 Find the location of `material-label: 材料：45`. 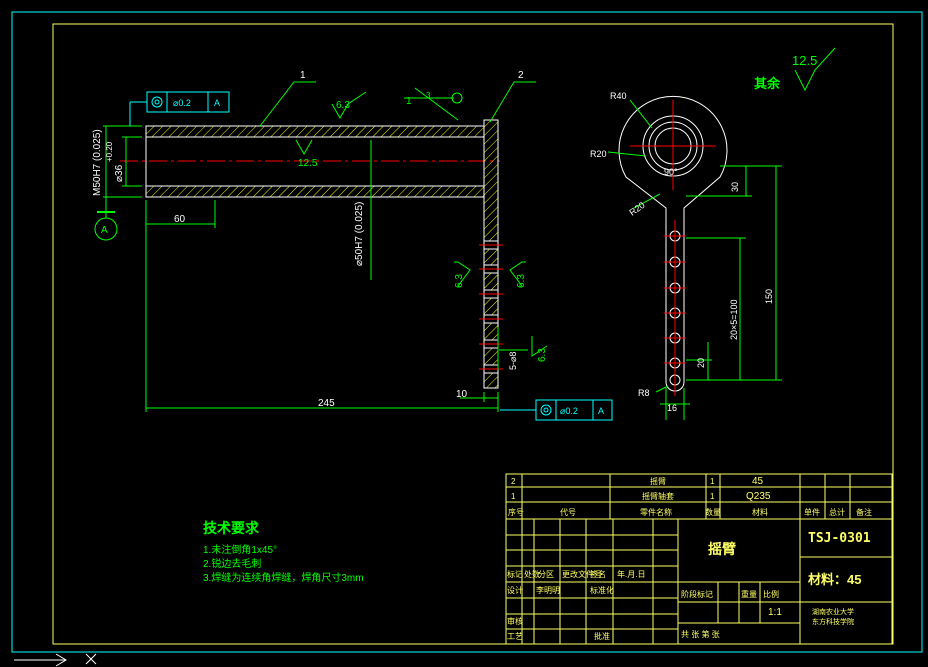

material-label: 材料：45 is located at coordinates (834, 579).